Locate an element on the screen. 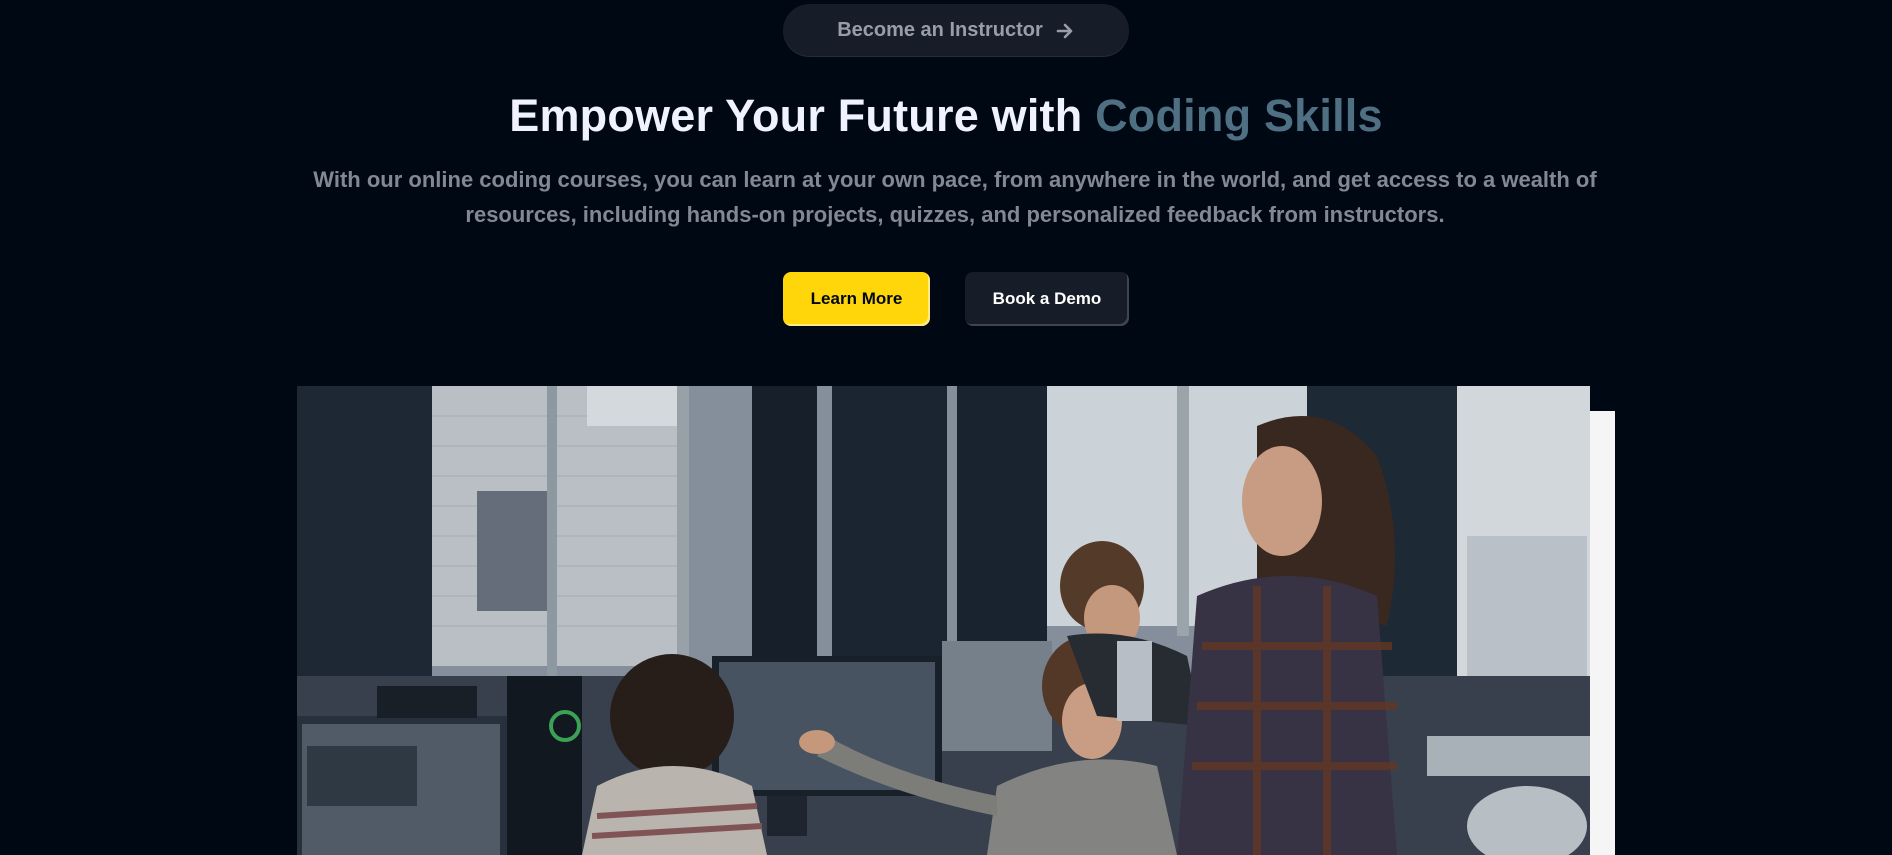 The width and height of the screenshot is (1892, 855). learn-more-button: Learn More is located at coordinates (856, 299).